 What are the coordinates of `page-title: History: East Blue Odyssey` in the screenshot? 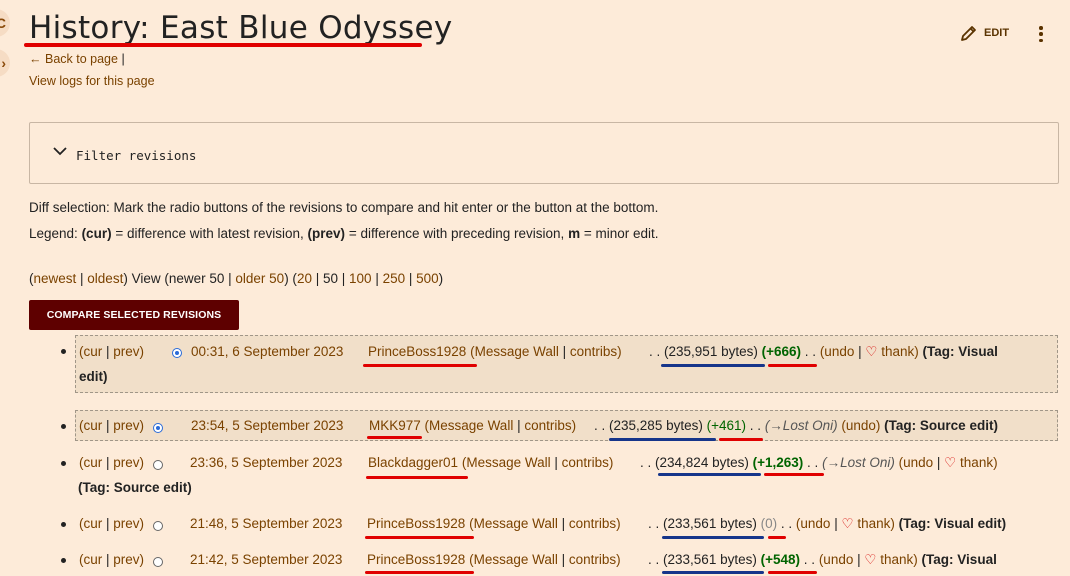 It's located at (241, 28).